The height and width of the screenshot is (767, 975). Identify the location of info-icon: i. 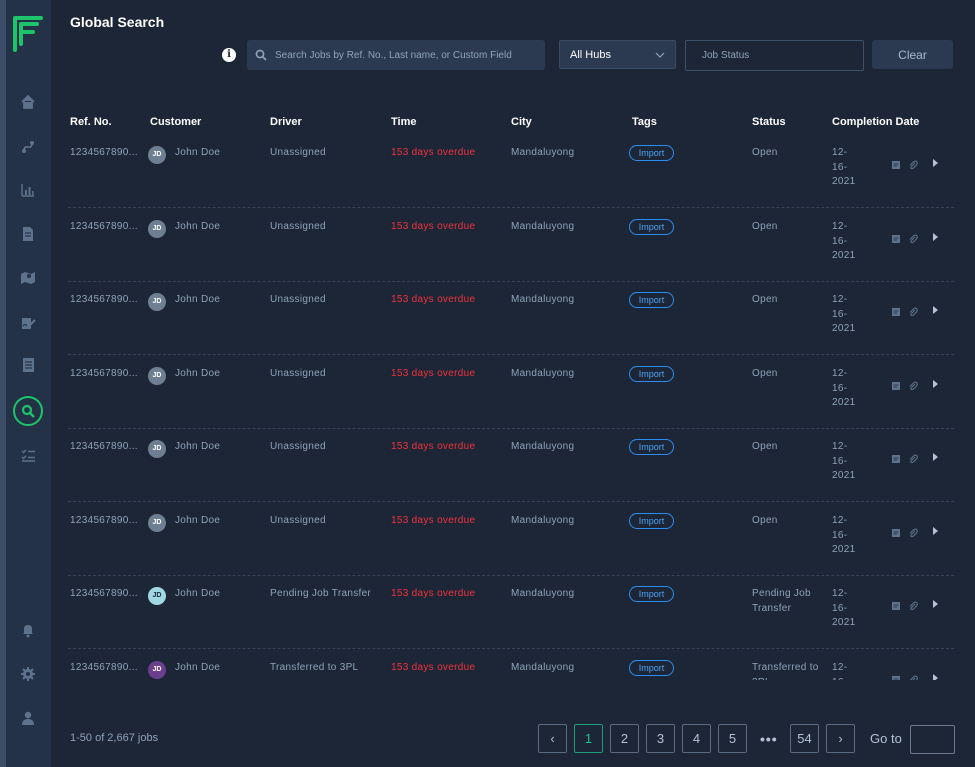
(229, 55).